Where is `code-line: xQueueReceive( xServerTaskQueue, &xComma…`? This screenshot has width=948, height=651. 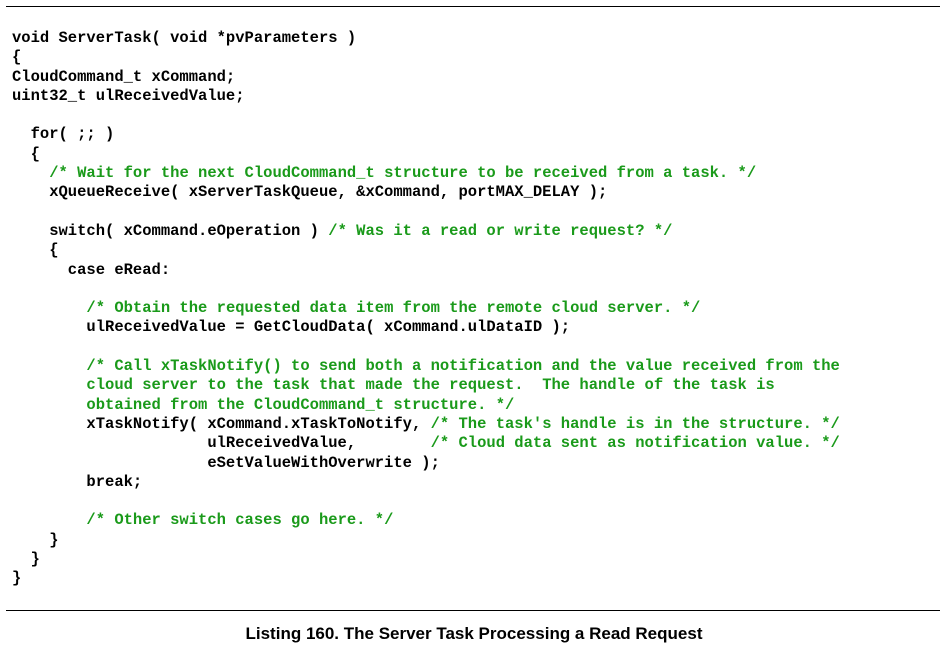
code-line: xQueueReceive( xServerTaskQueue, &xComma… is located at coordinates (426, 192).